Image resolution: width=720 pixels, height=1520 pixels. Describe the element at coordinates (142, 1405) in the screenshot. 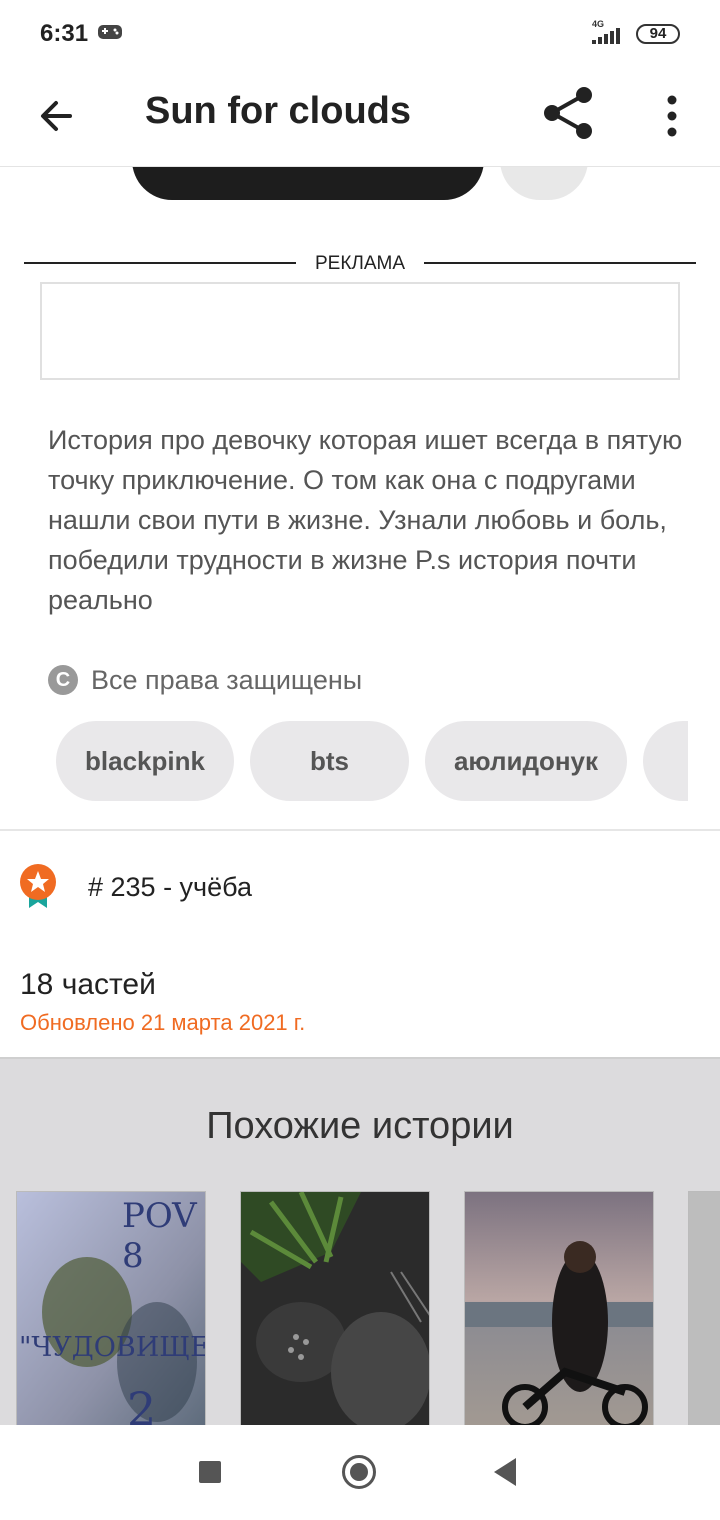

I see `cover-1-text-bottom: 2` at that location.